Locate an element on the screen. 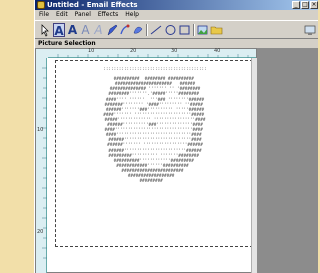  ellipse-tool-icon is located at coordinates (170, 30).